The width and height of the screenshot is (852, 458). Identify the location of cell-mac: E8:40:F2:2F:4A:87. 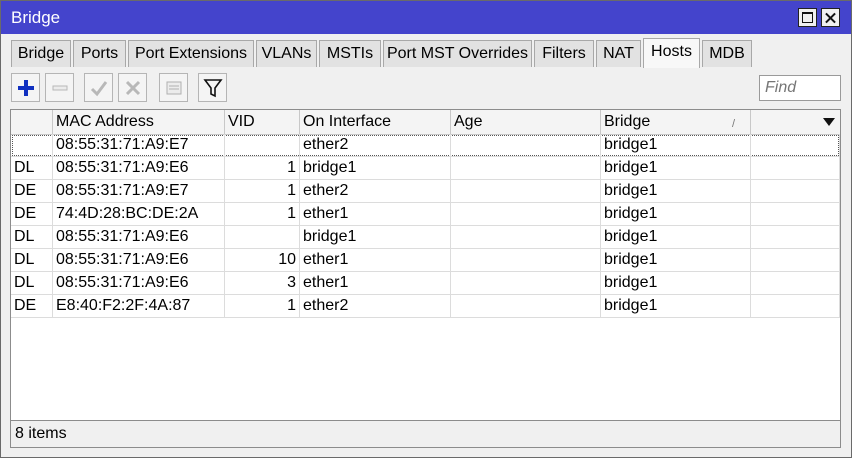
(139, 306).